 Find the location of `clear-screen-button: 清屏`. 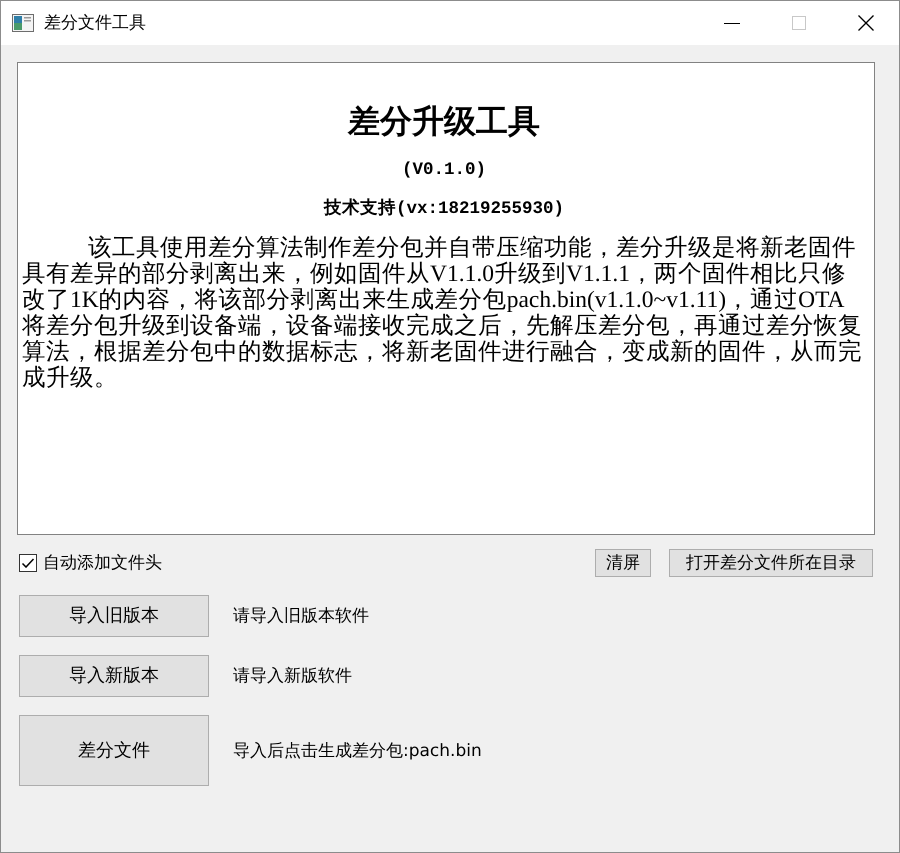

clear-screen-button: 清屏 is located at coordinates (623, 563).